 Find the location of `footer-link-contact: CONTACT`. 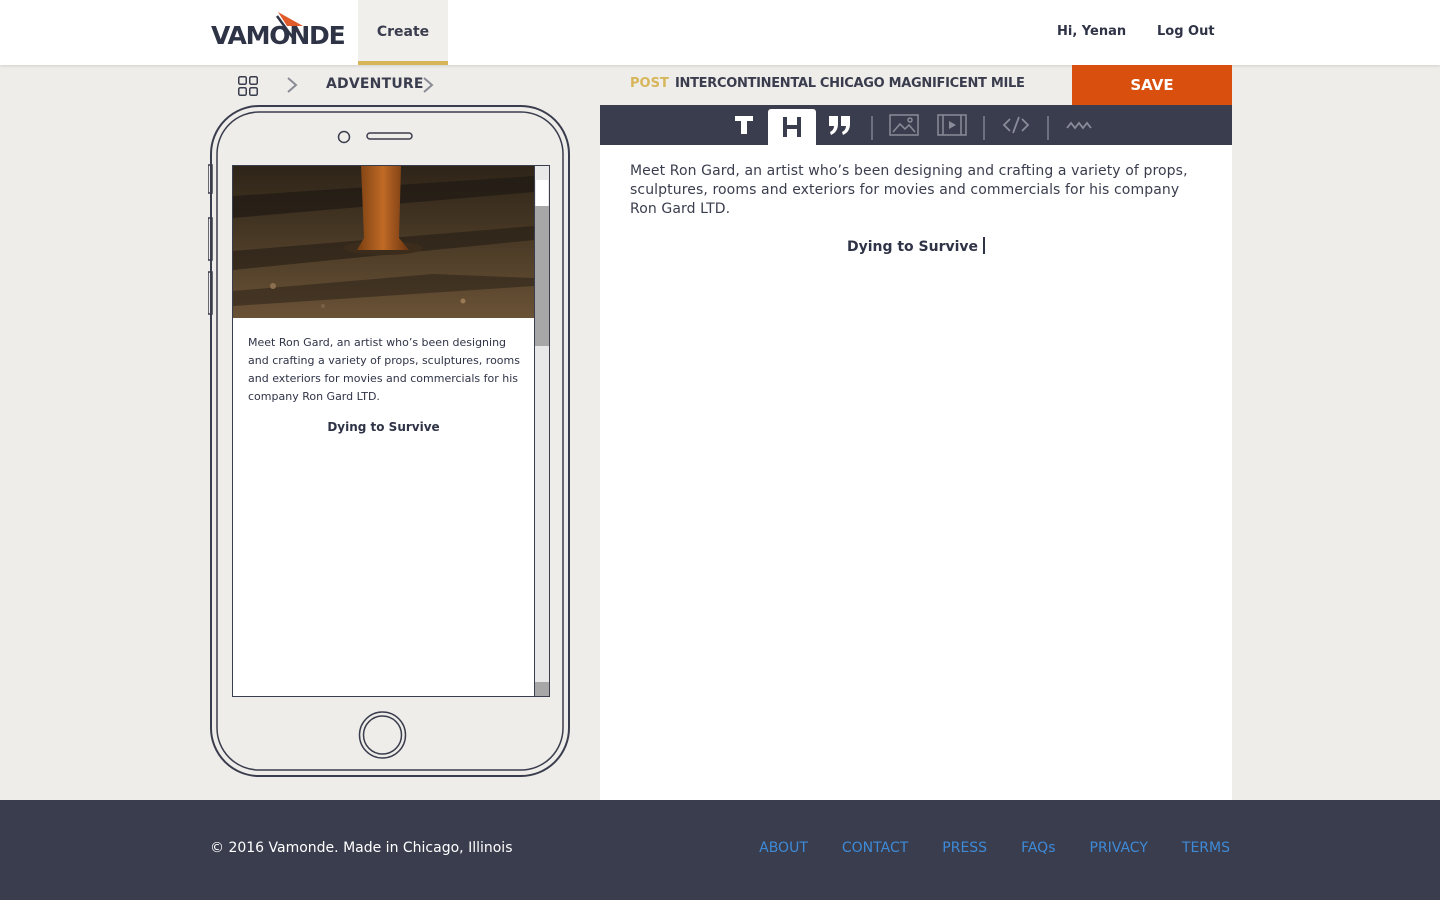

footer-link-contact: CONTACT is located at coordinates (875, 848).